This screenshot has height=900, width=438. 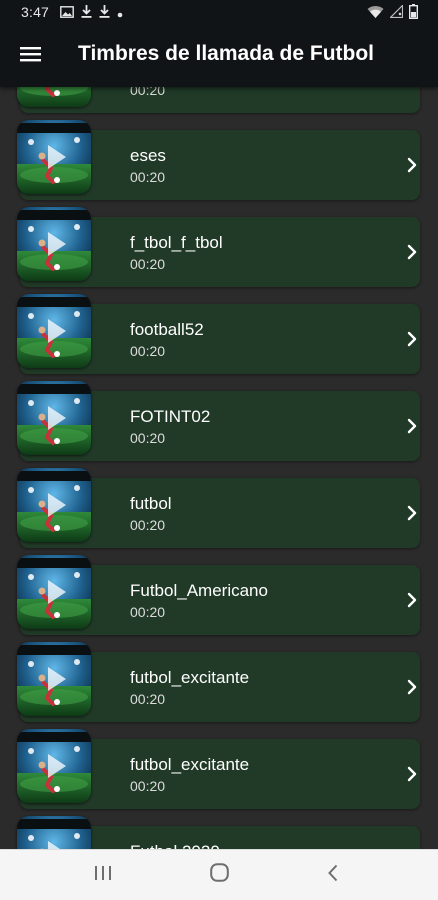 I want to click on recent-apps-icon, so click(x=103, y=875).